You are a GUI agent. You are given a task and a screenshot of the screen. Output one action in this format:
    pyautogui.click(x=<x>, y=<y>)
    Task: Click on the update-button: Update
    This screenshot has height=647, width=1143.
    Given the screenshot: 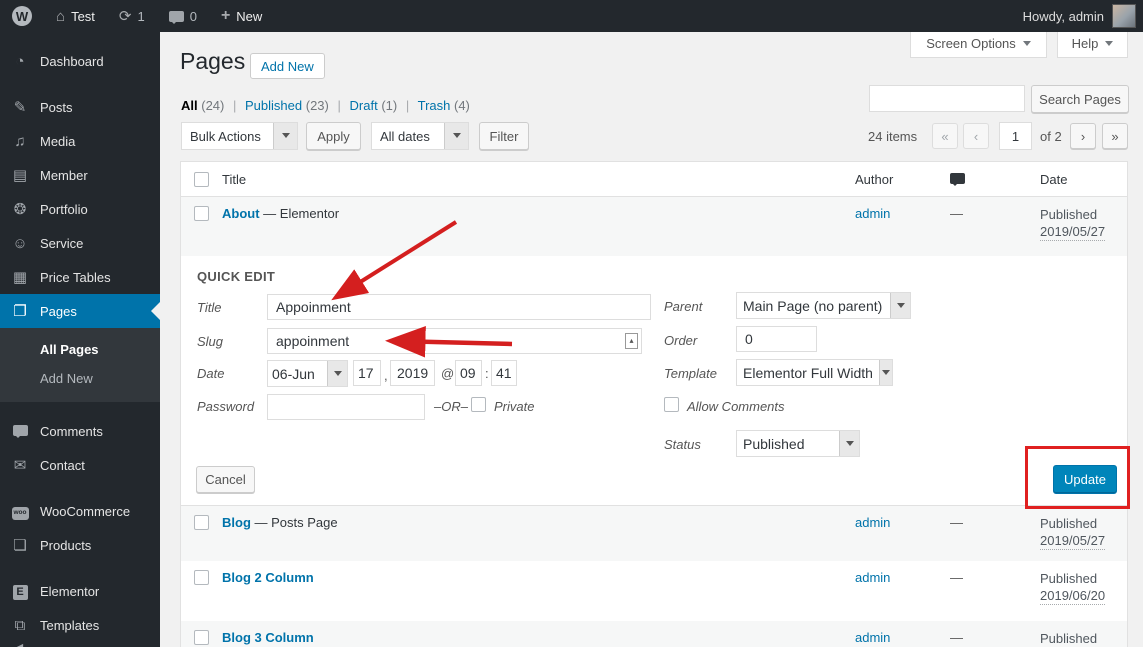 What is the action you would take?
    pyautogui.click(x=1085, y=479)
    